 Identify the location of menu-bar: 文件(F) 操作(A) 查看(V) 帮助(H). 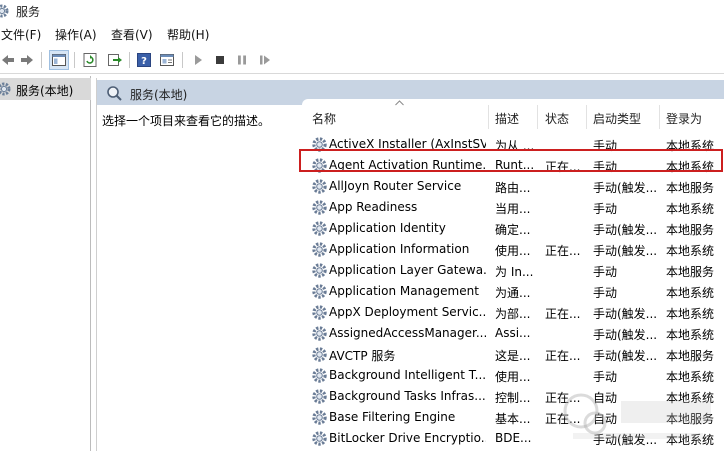
(362, 34).